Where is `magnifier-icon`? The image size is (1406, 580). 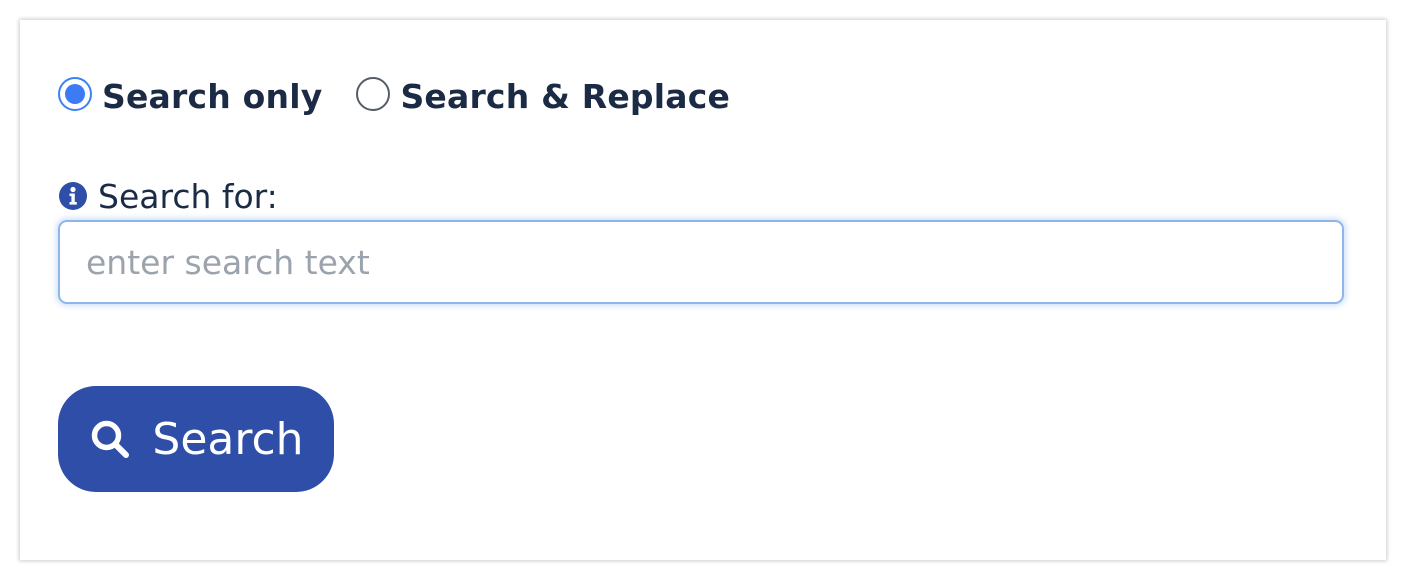 magnifier-icon is located at coordinates (111, 439).